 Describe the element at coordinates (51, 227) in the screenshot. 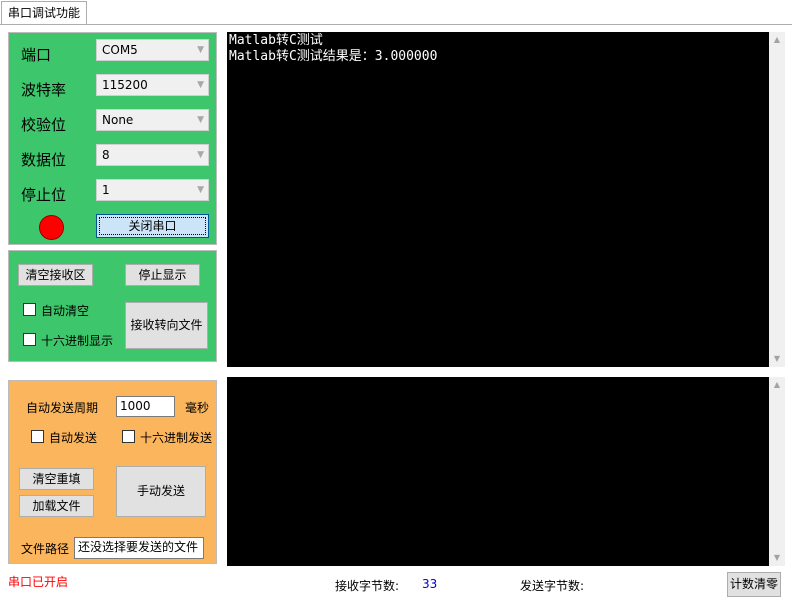

I see `port-status-indicator` at that location.